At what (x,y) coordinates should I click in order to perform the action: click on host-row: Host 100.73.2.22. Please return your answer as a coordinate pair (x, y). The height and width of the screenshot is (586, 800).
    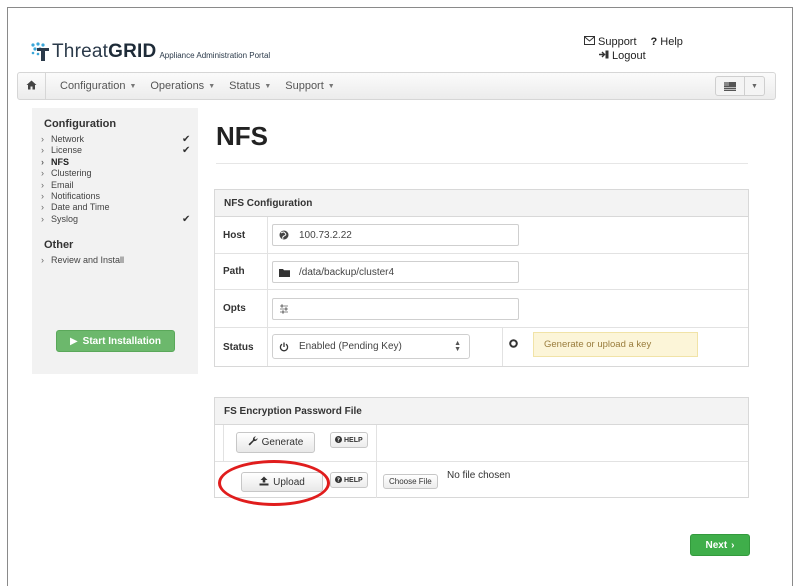
    Looking at the image, I should click on (481, 235).